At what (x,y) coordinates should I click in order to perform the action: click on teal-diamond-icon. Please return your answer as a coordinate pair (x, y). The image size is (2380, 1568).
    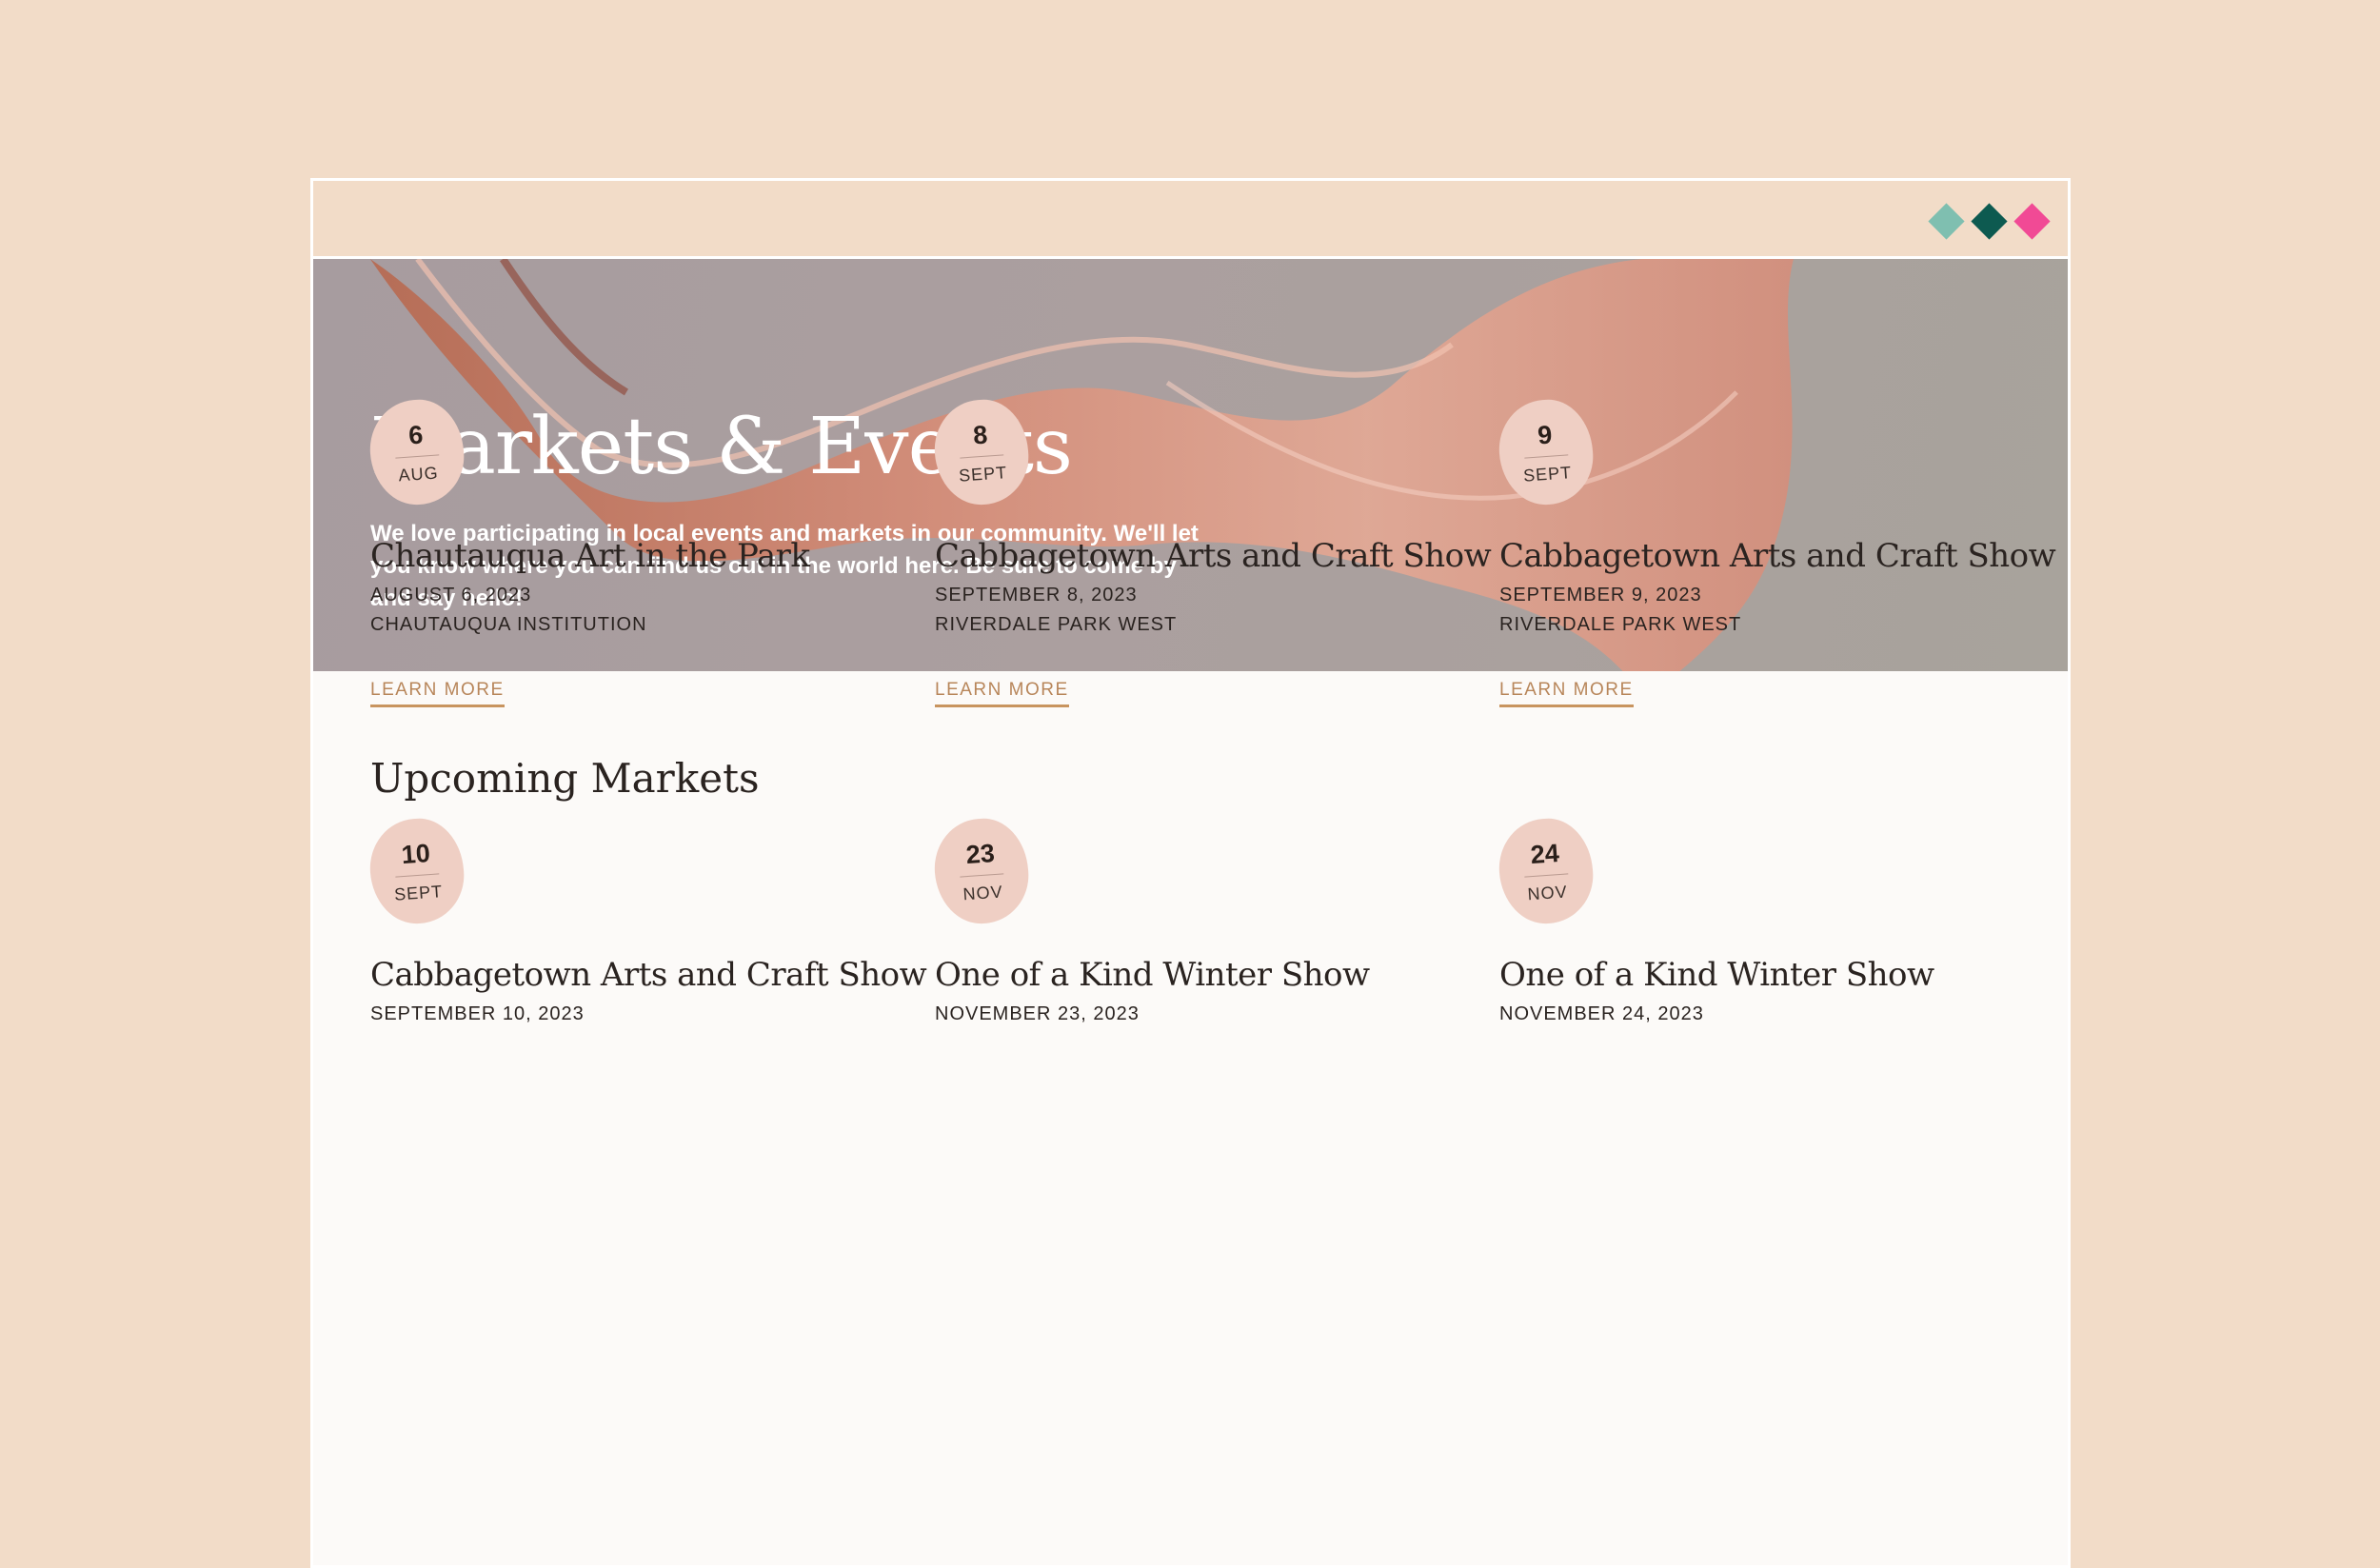
    Looking at the image, I should click on (1946, 222).